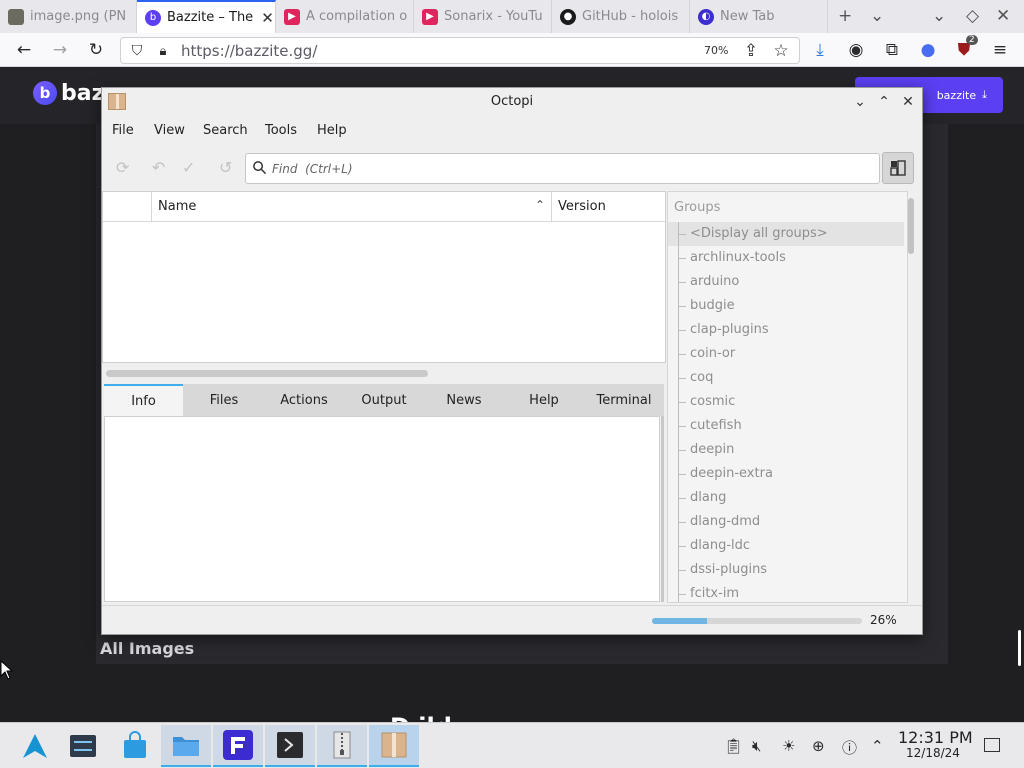  Describe the element at coordinates (460, 50) in the screenshot. I see `url-bar: ⛉ 🔒︎ https://bazzite.gg/ 70% ⇪ ☆` at that location.